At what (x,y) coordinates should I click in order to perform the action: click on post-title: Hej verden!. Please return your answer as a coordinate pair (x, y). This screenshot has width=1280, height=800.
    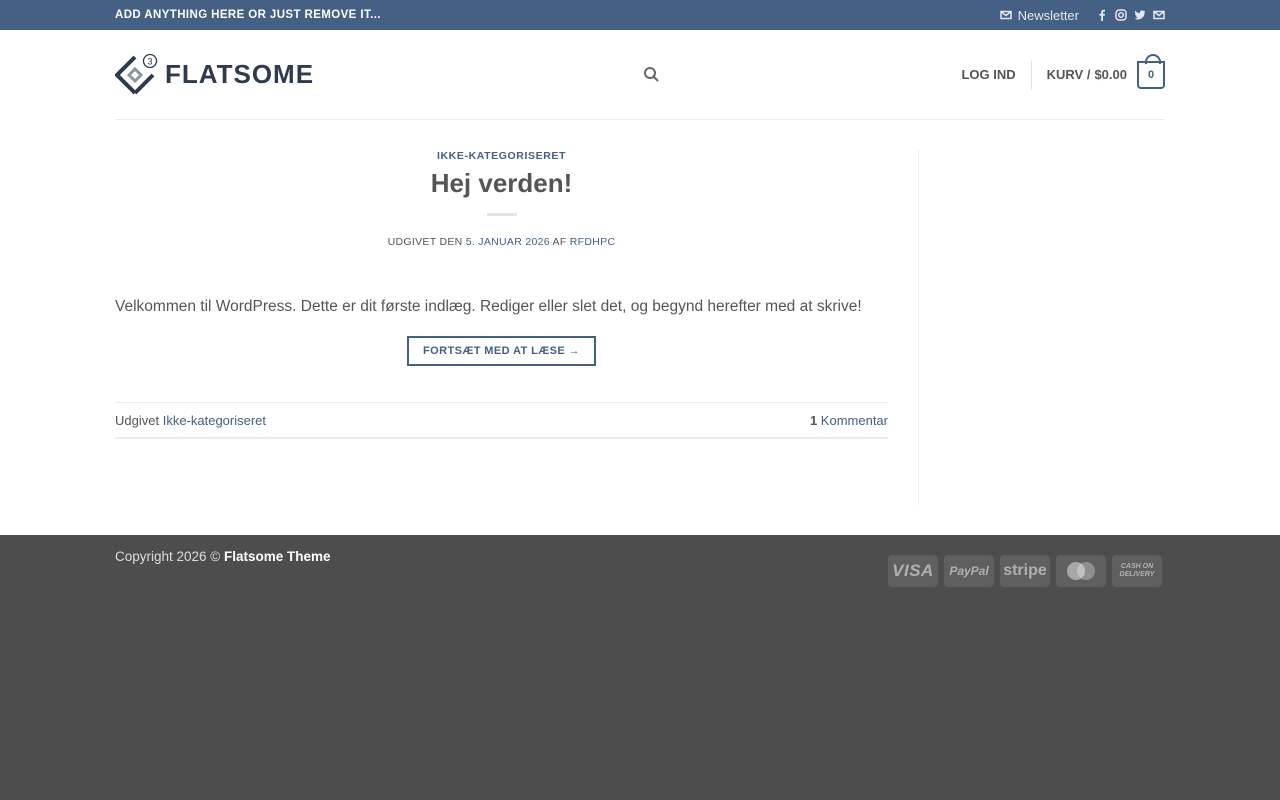
    Looking at the image, I should click on (501, 183).